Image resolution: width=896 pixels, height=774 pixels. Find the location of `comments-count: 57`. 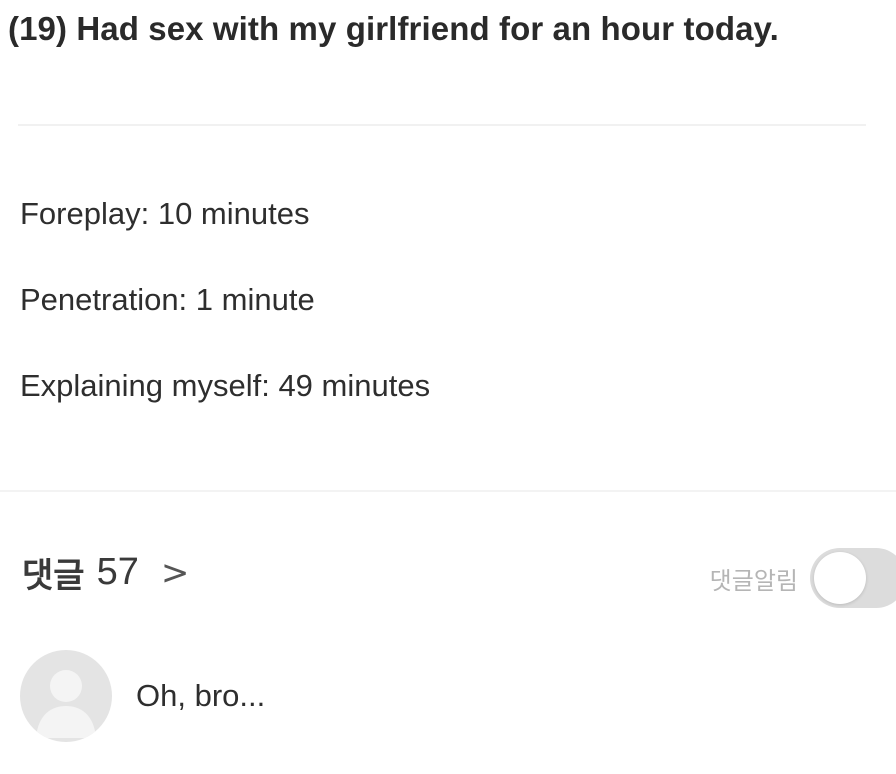

comments-count: 57 is located at coordinates (117, 572).